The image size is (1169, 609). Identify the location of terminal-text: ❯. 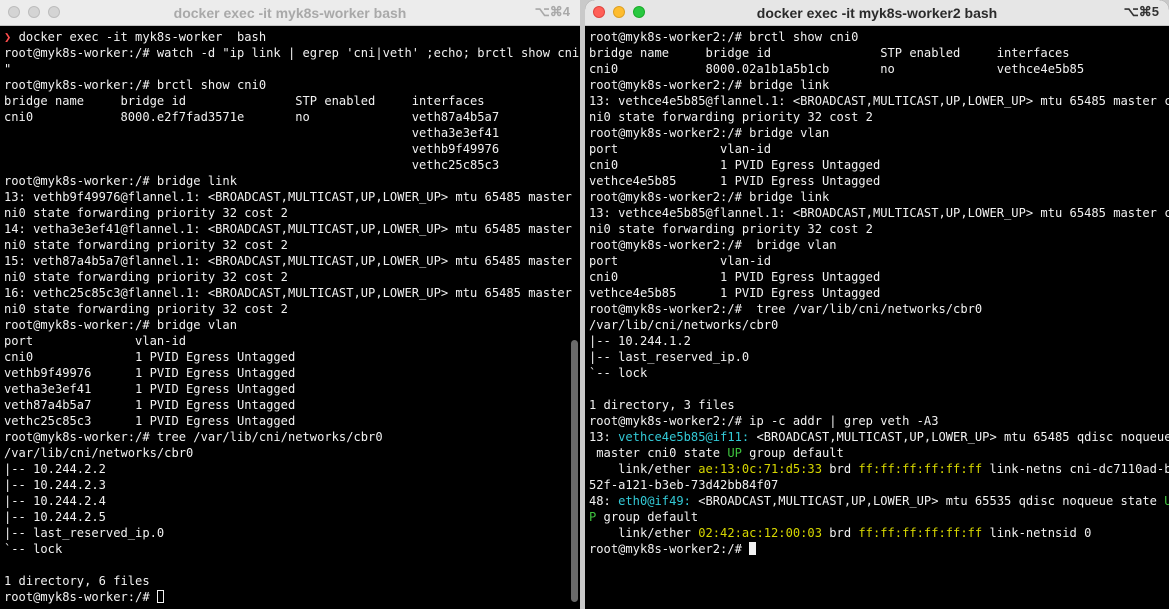
(11, 37).